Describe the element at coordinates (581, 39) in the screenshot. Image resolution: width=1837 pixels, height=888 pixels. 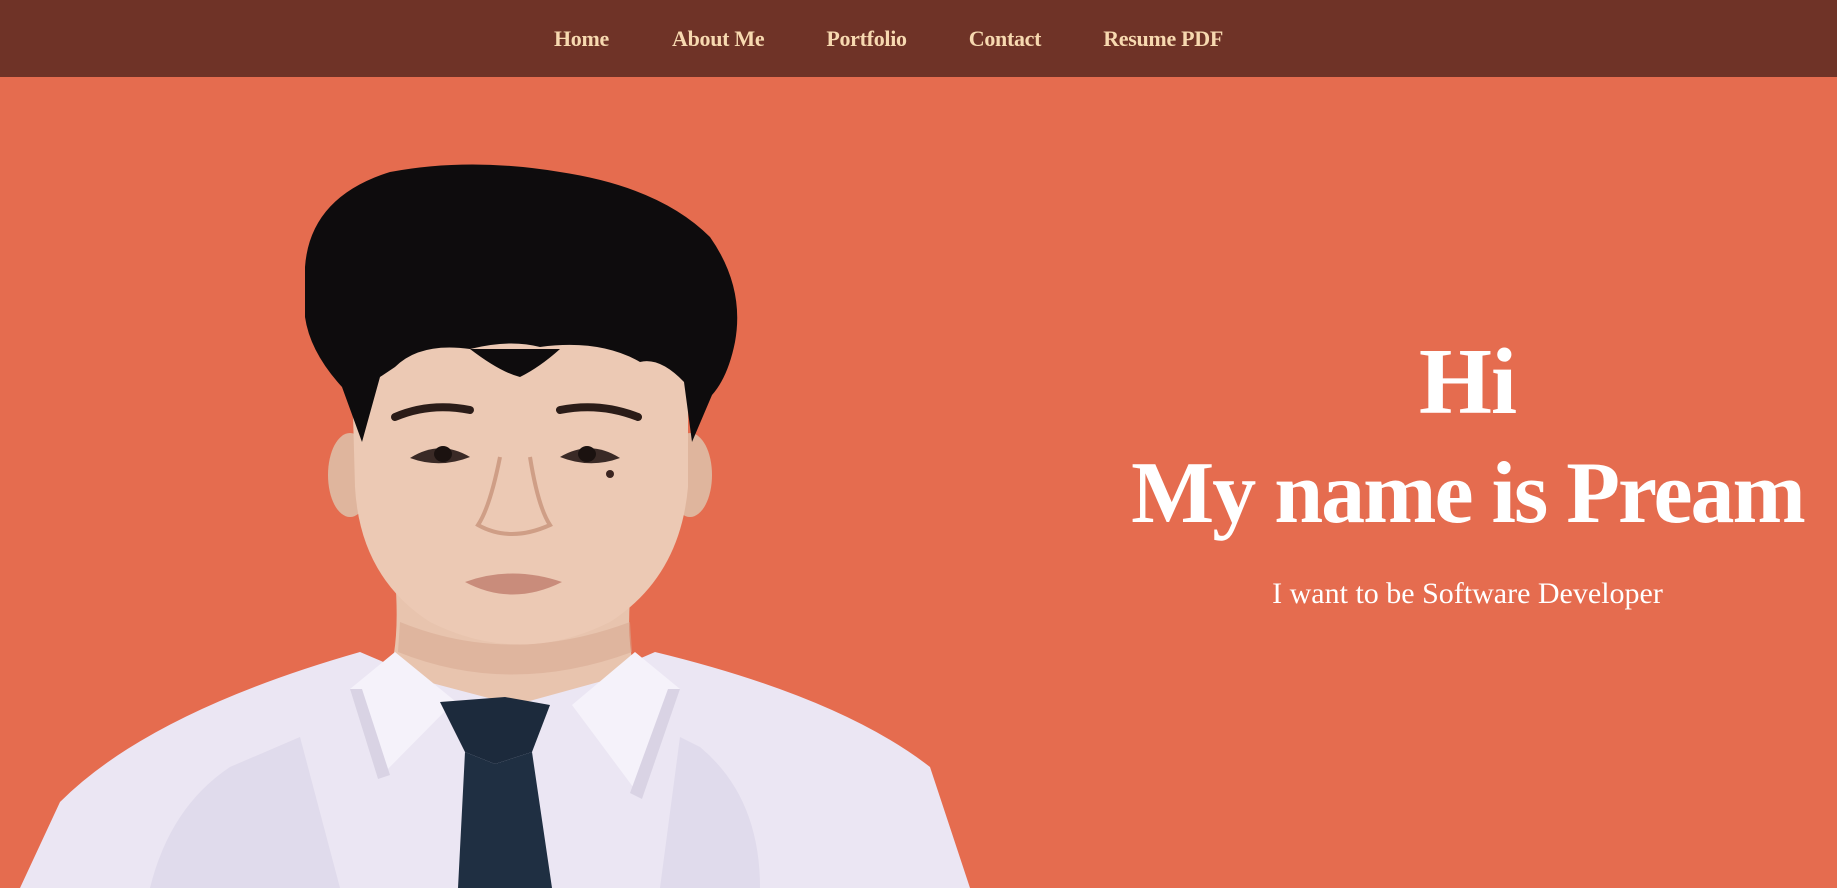
I see `nav-link-home: Home` at that location.